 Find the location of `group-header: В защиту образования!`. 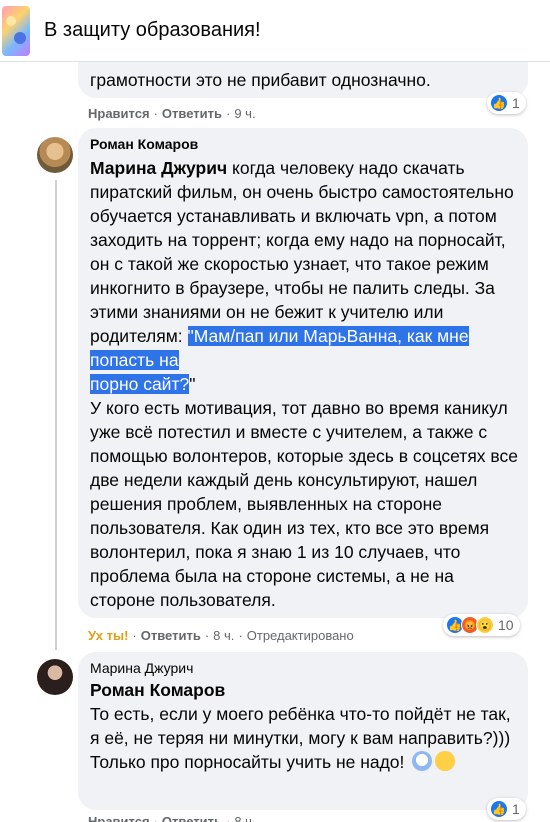

group-header: В защиту образования! is located at coordinates (275, 31).